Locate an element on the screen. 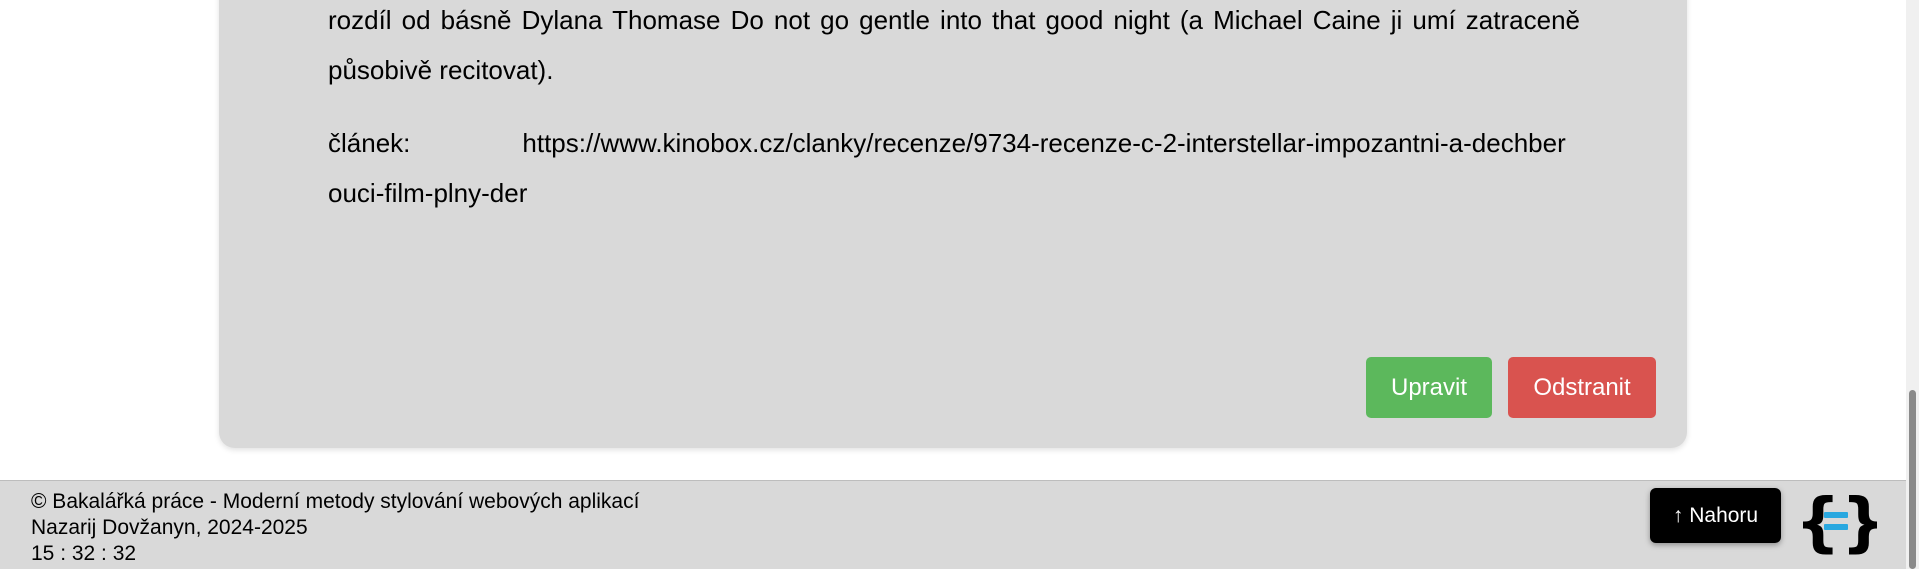 This screenshot has width=1919, height=569. scrollbar-thumb is located at coordinates (1912, 479).